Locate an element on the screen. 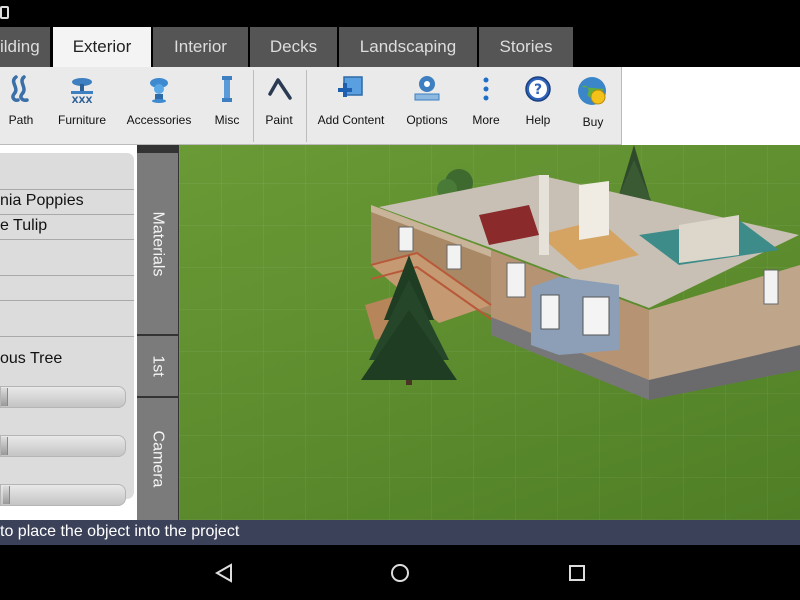  back-icon is located at coordinates (223, 573).